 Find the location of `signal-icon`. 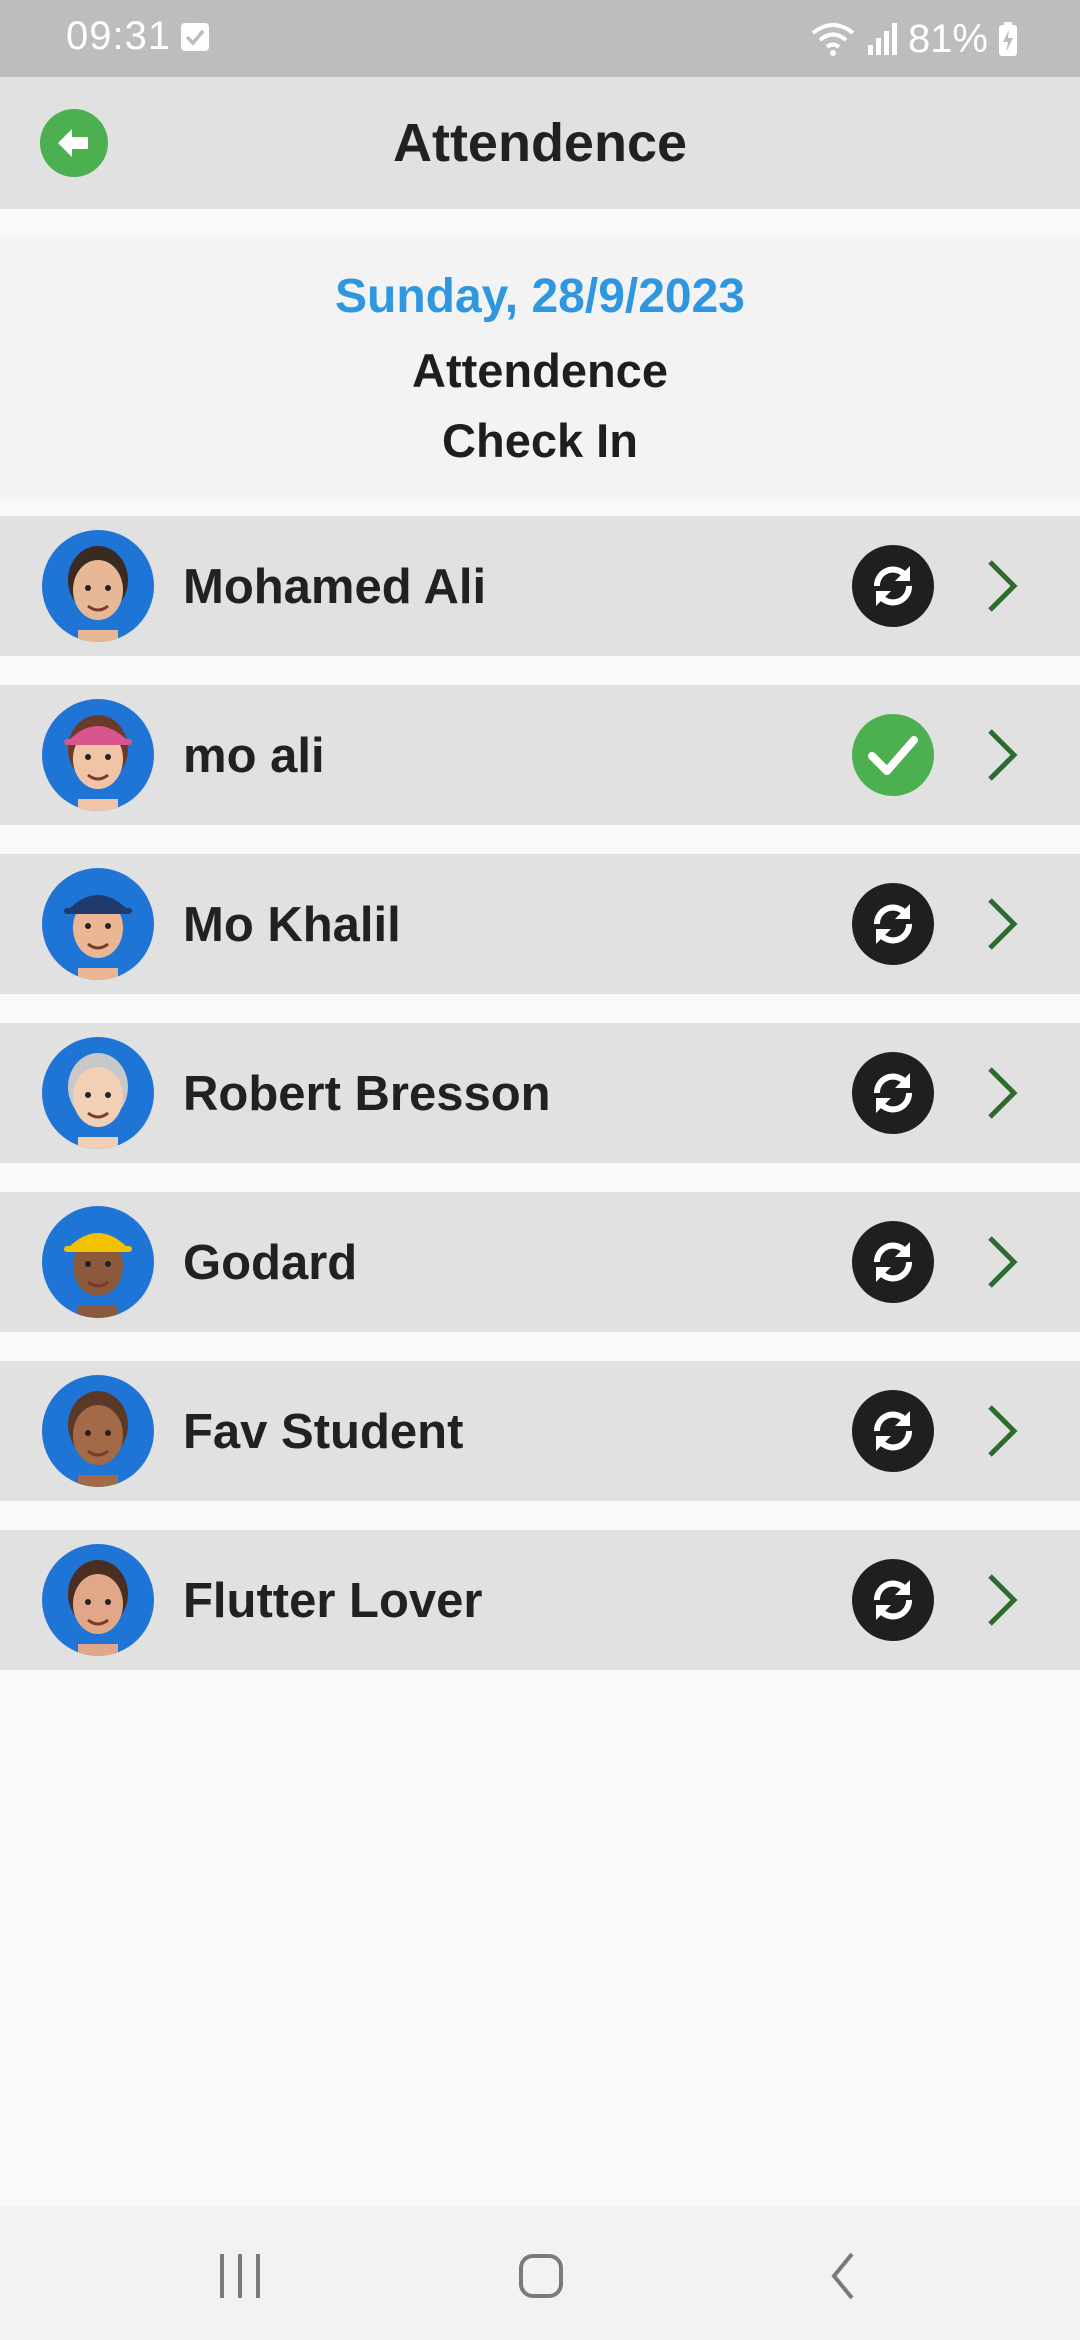

signal-icon is located at coordinates (882, 39).